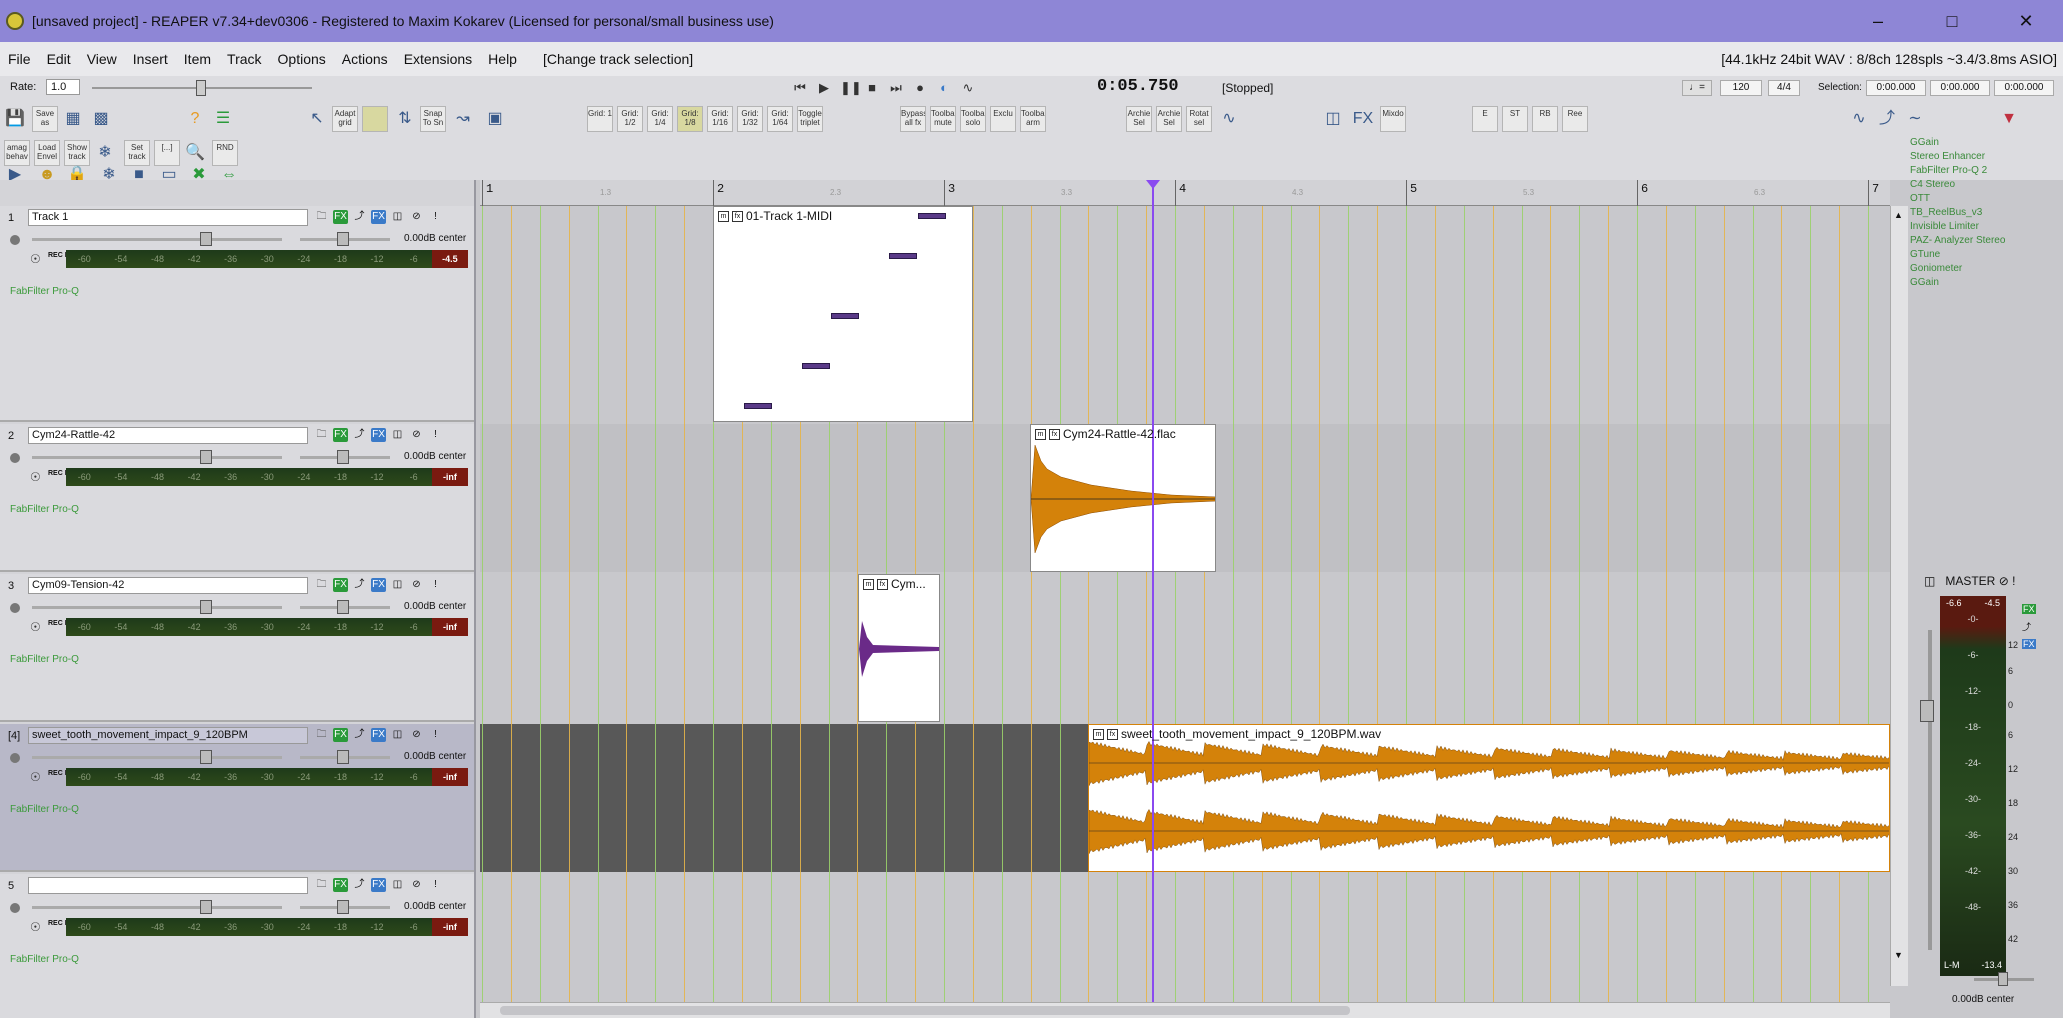  Describe the element at coordinates (365, 59) in the screenshot. I see `menu-actions: Actions` at that location.